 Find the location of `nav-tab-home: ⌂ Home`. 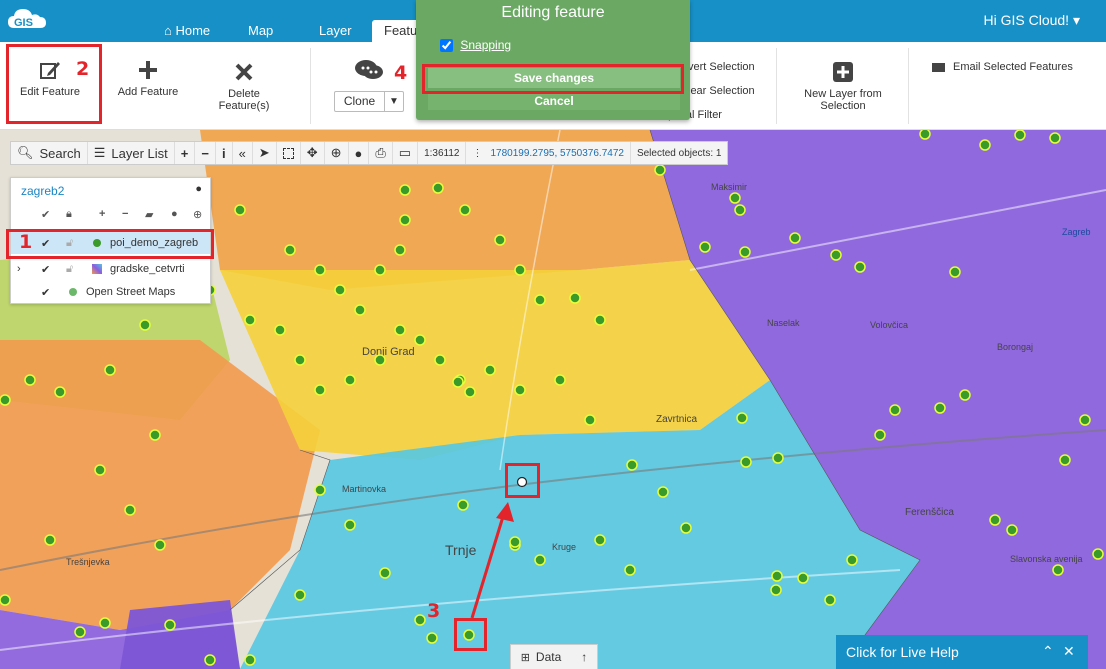

nav-tab-home: ⌂ Home is located at coordinates (187, 31).